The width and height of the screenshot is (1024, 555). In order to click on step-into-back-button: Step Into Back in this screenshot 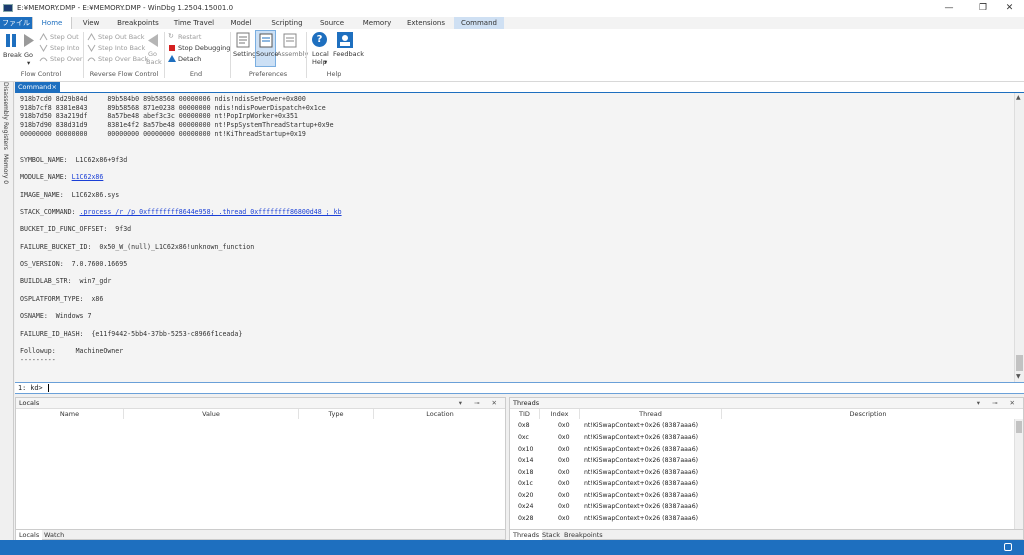, I will do `click(121, 48)`.